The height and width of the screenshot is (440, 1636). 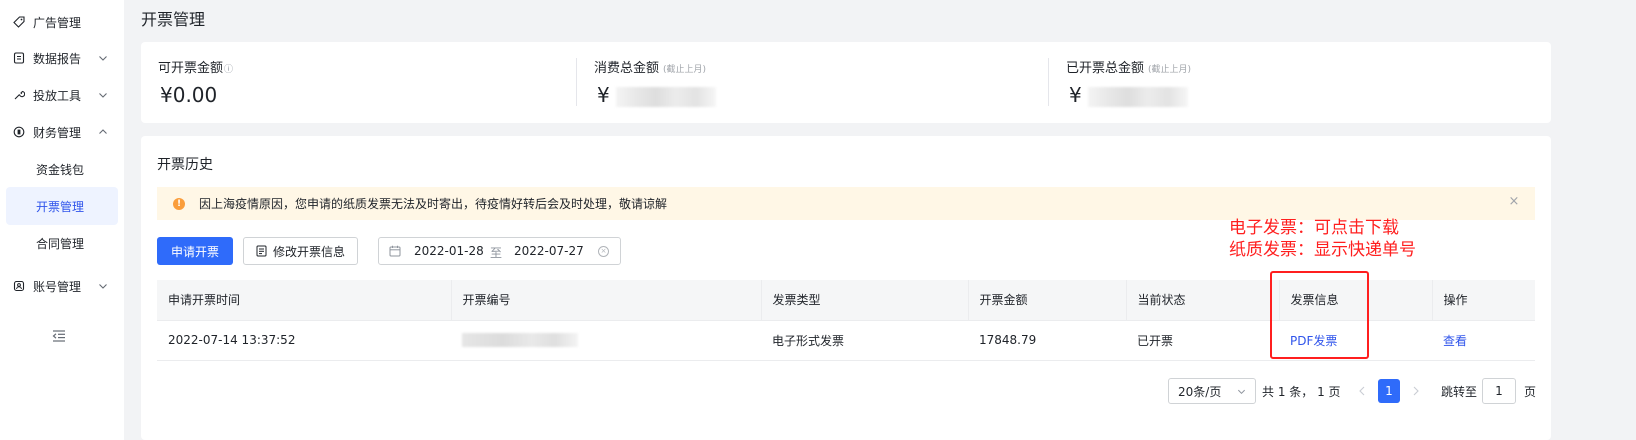 What do you see at coordinates (19, 286) in the screenshot?
I see `account-icon` at bounding box center [19, 286].